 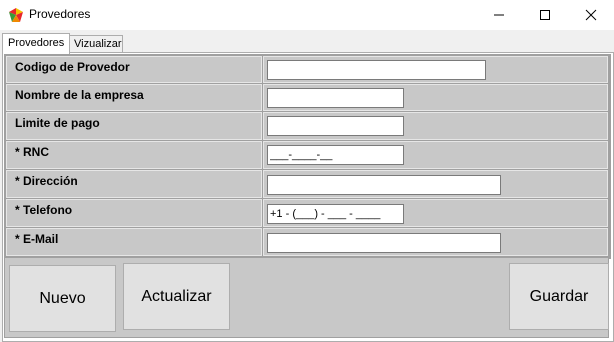 What do you see at coordinates (57, 123) in the screenshot?
I see `limite-pago-label: Limite de pago` at bounding box center [57, 123].